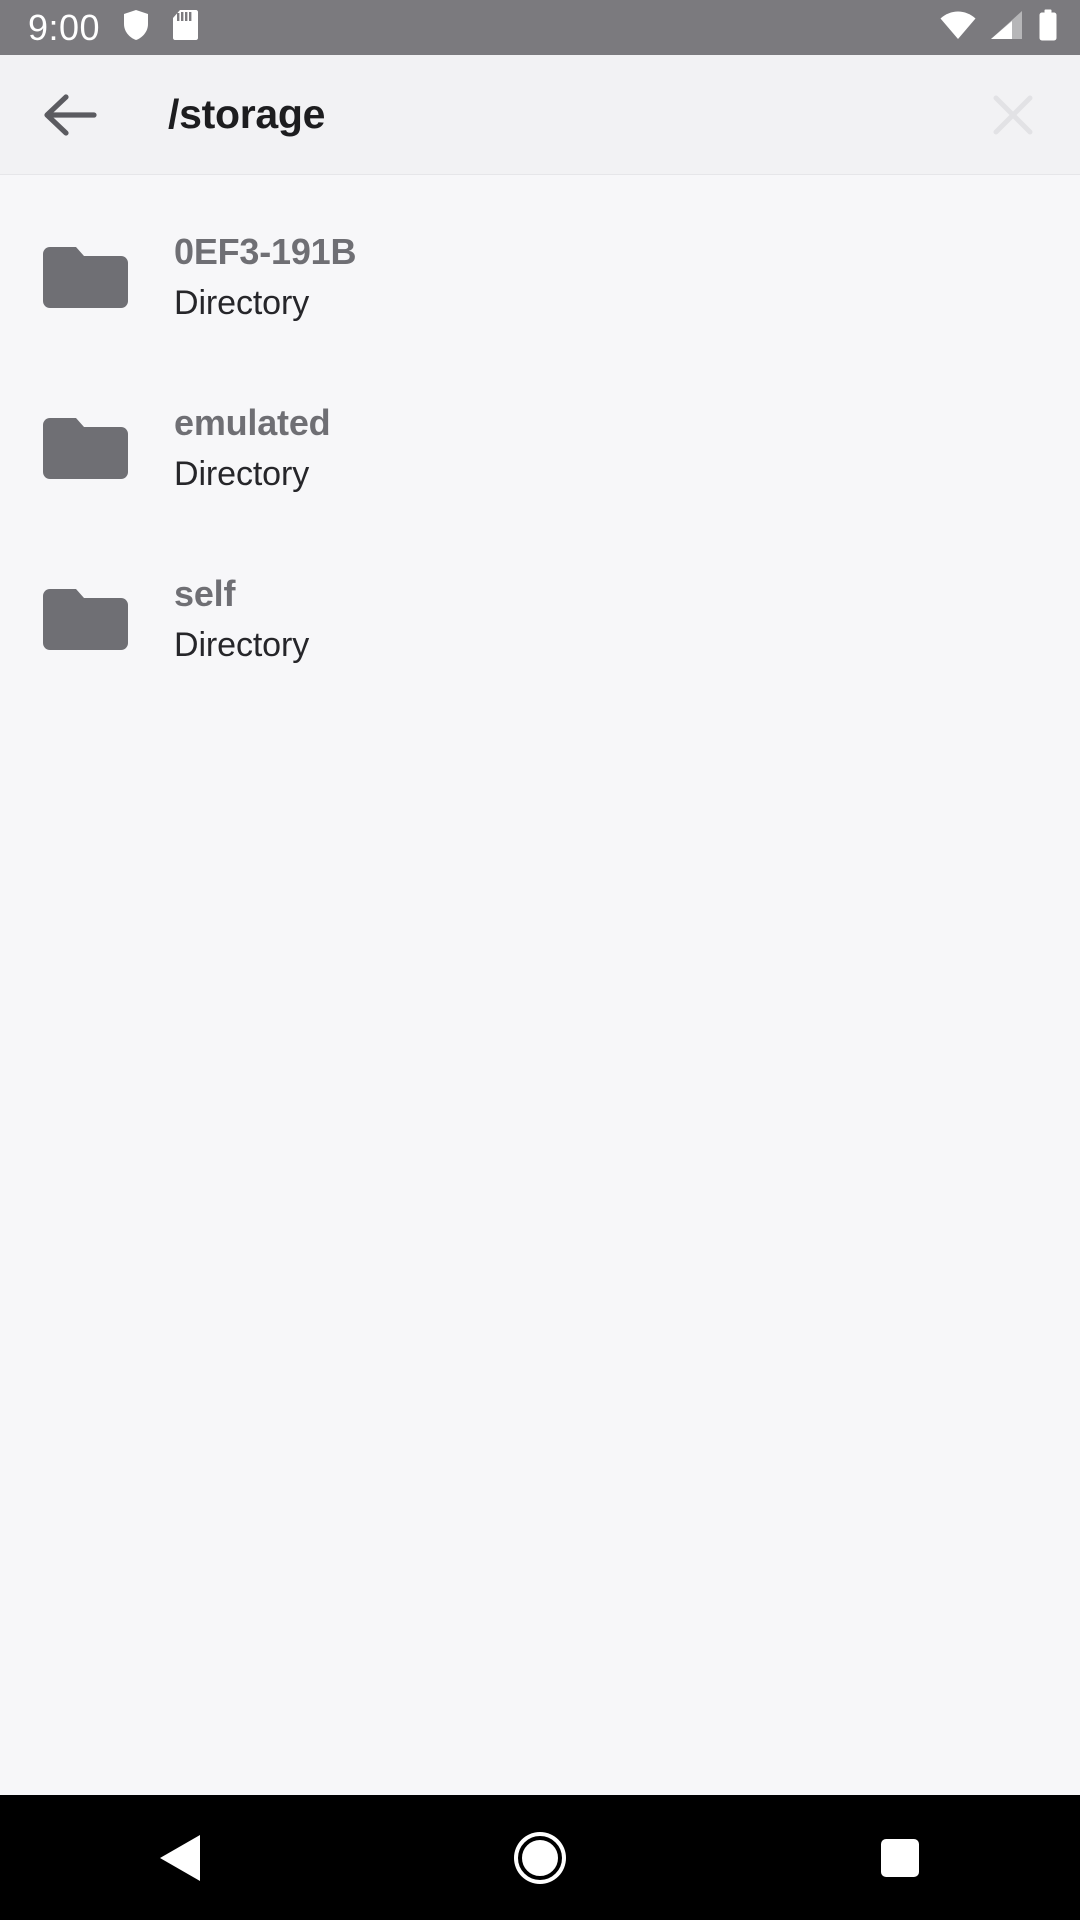 The height and width of the screenshot is (1920, 1080). What do you see at coordinates (265, 252) in the screenshot?
I see `list-item-name: 0EF3-191B` at bounding box center [265, 252].